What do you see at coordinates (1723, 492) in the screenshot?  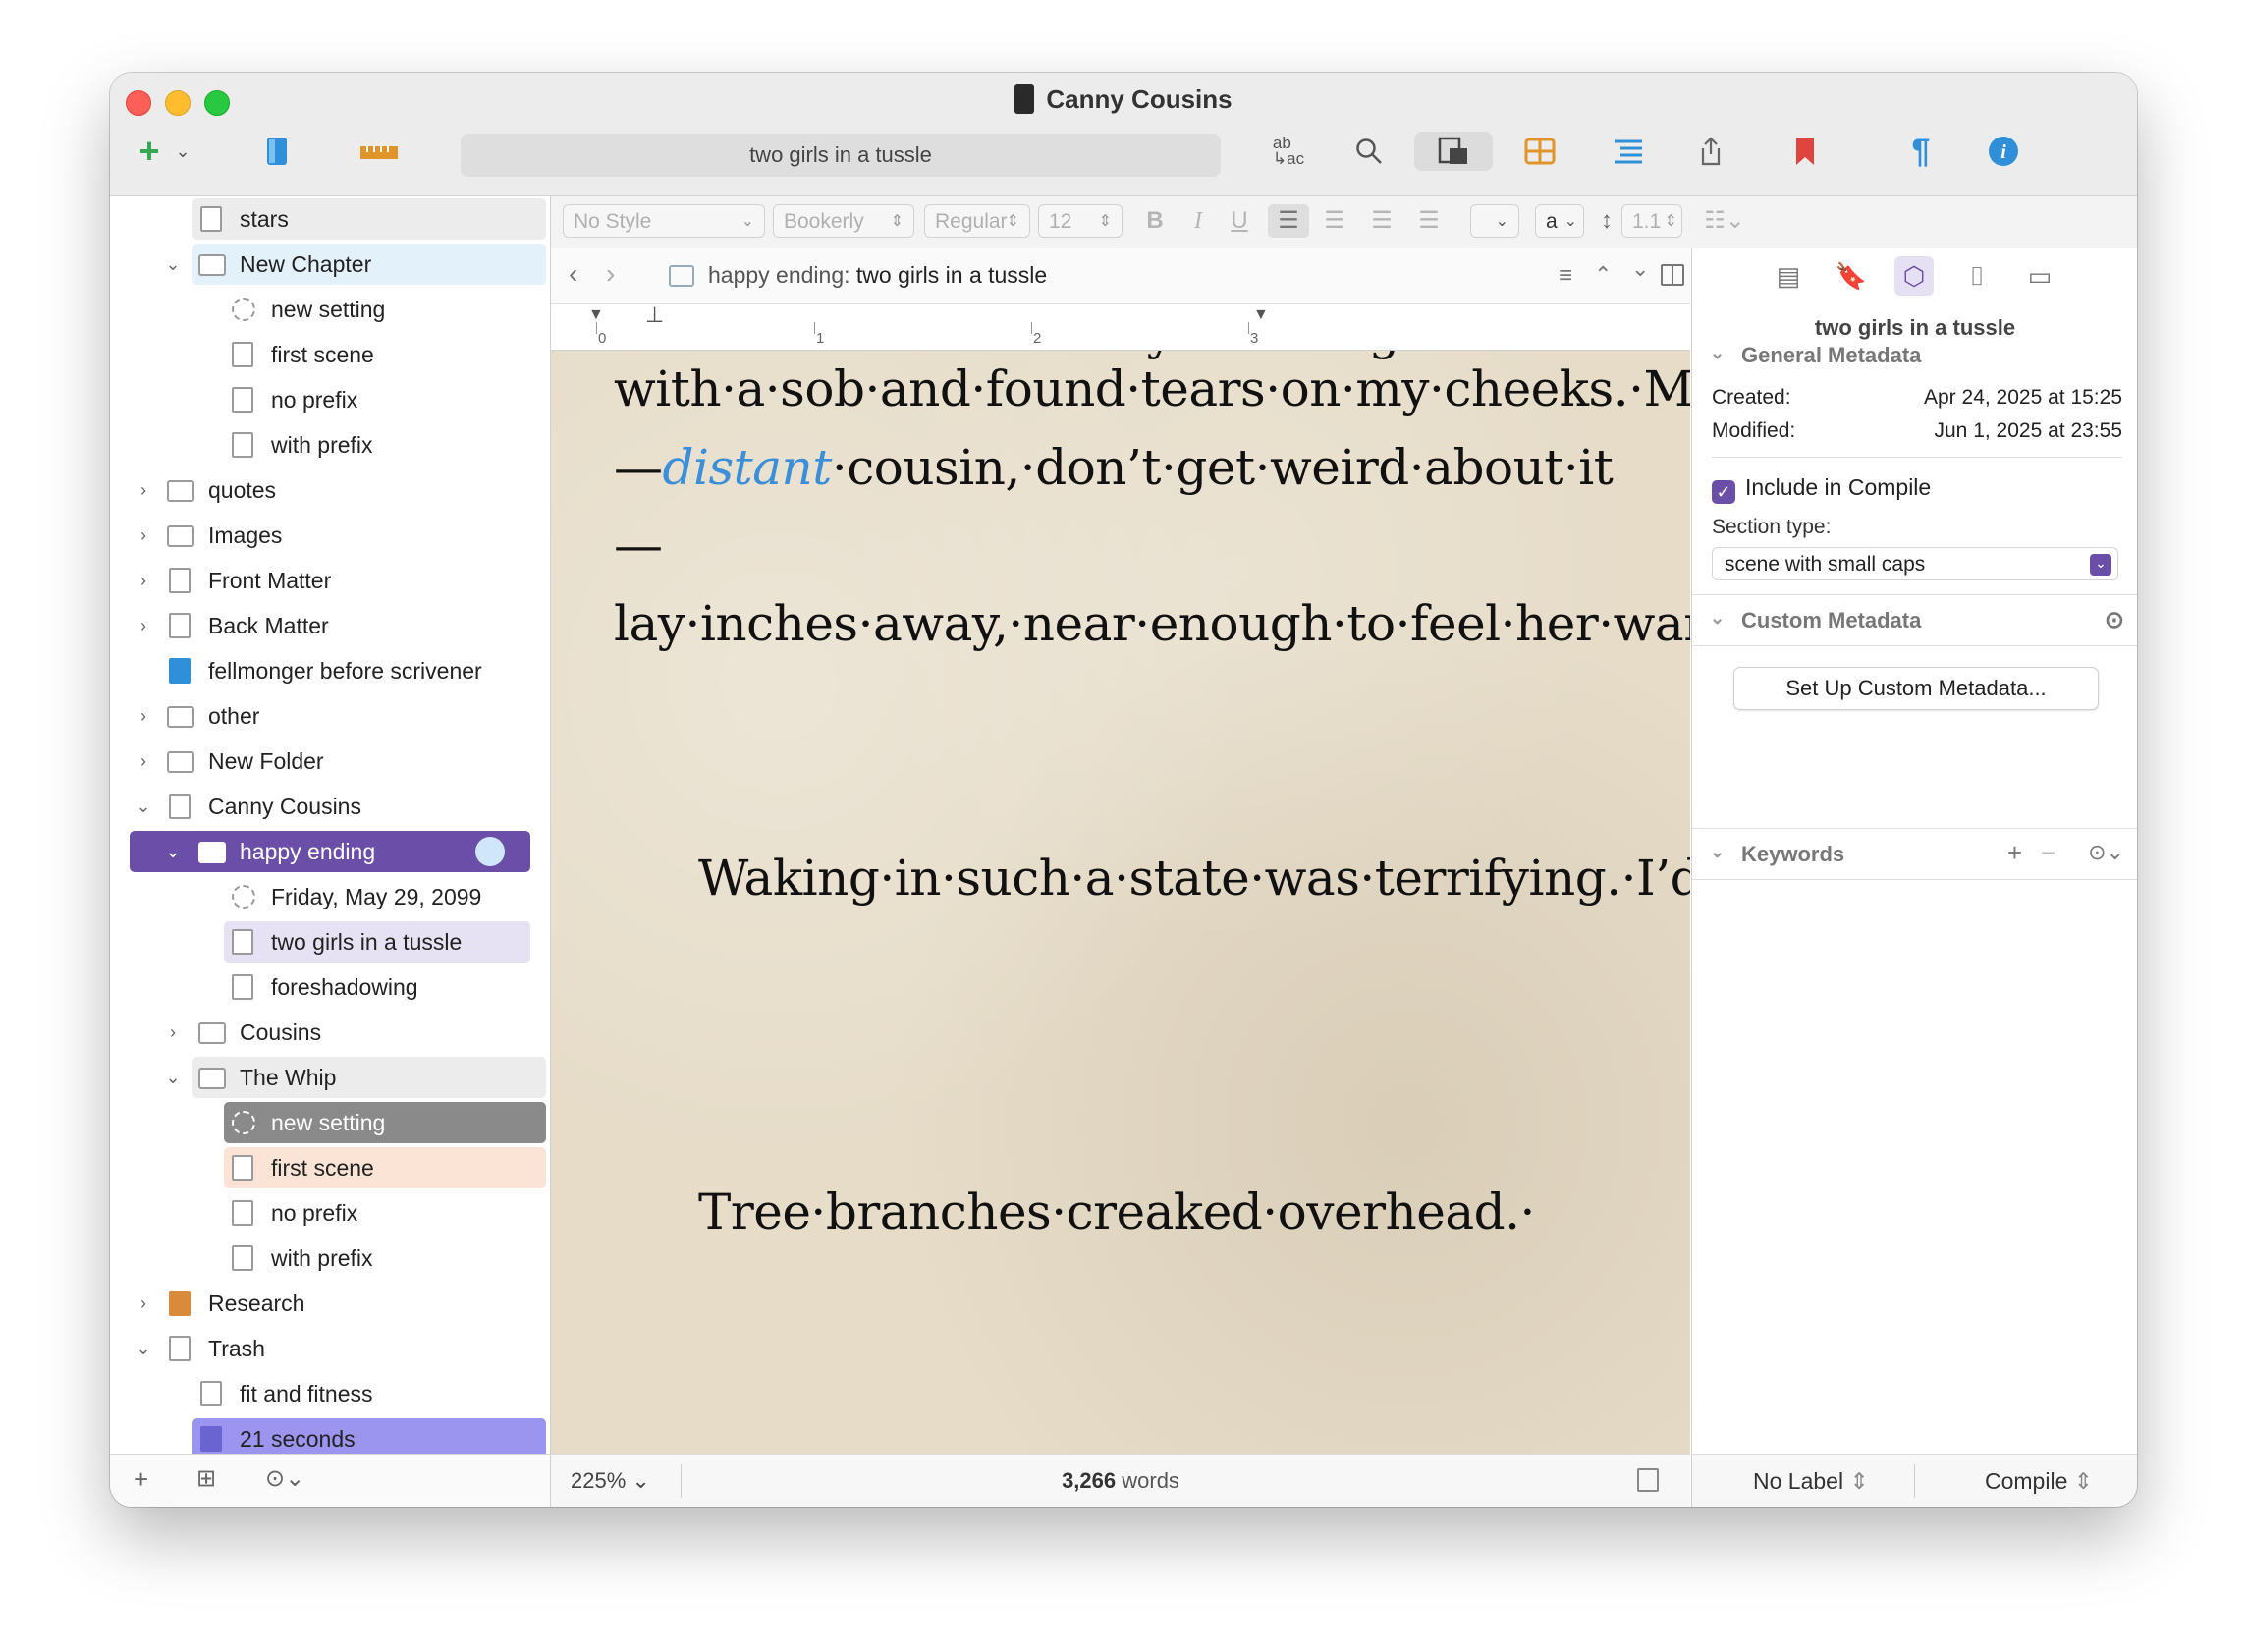 I see `include-compile-checkbox: ✓` at bounding box center [1723, 492].